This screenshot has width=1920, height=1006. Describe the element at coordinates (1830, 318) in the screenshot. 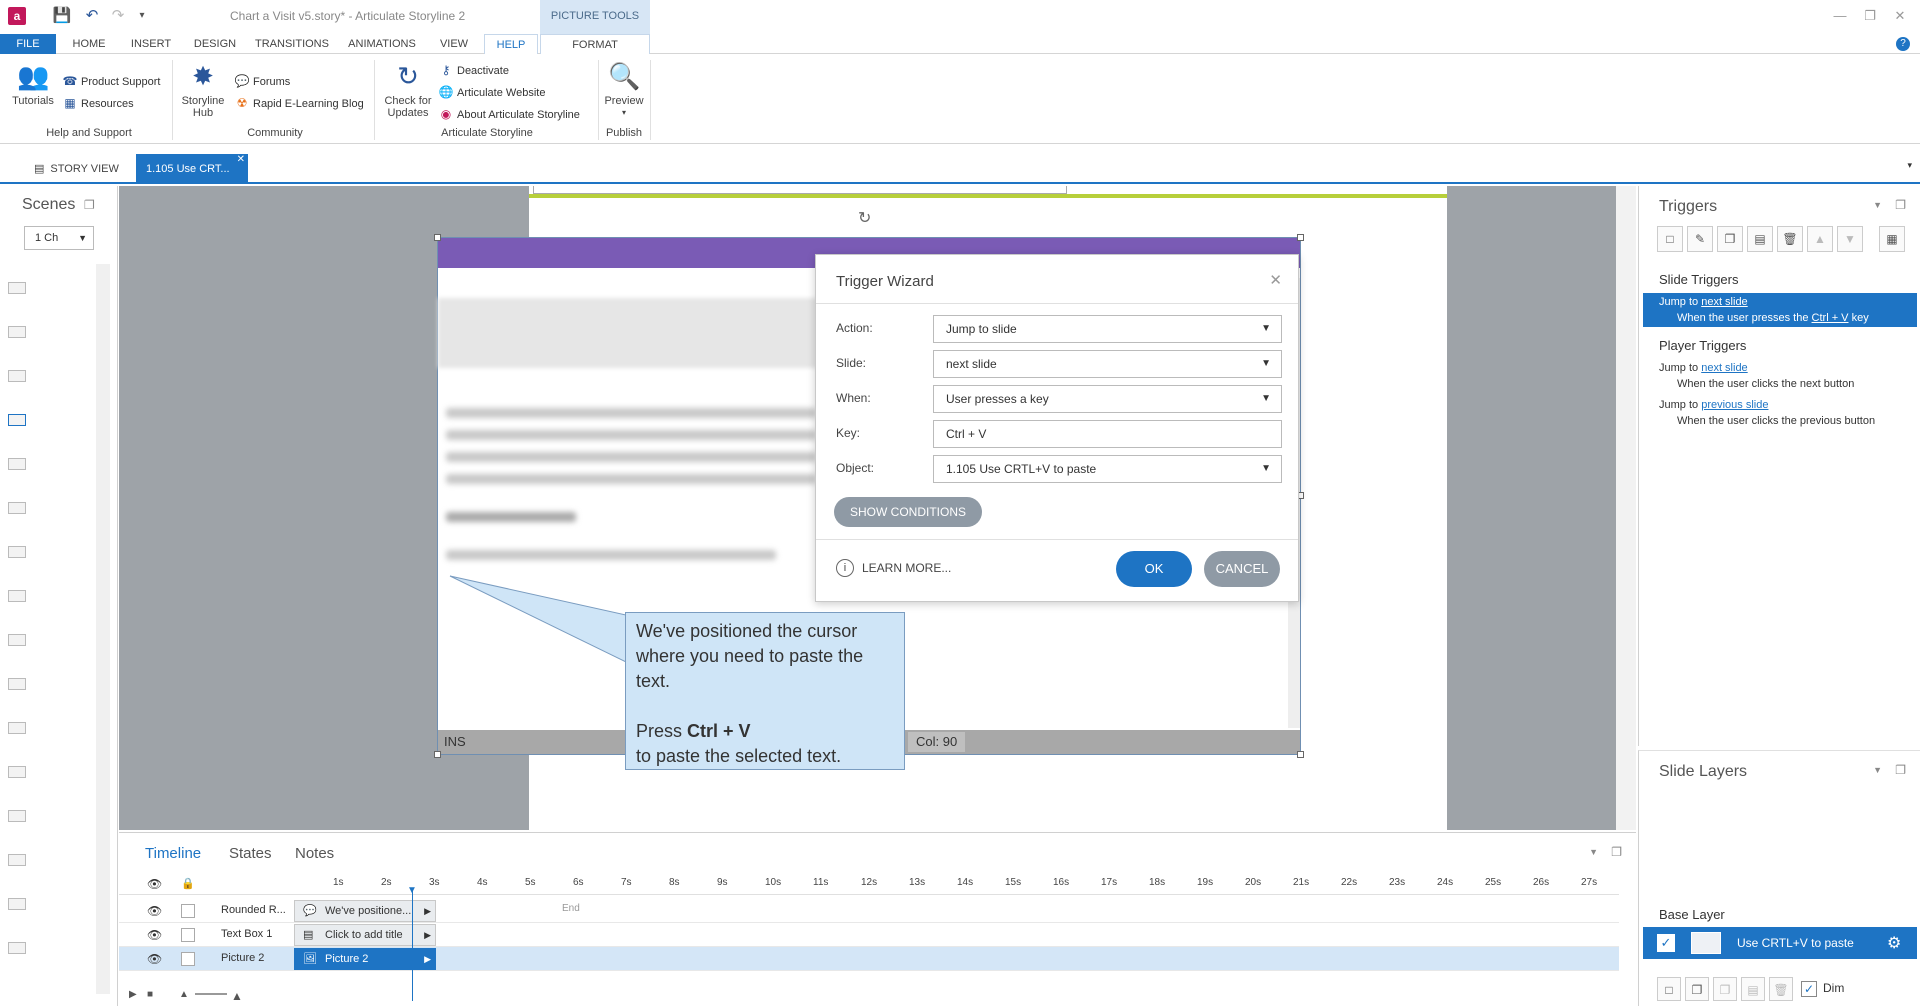

I see `trigger-key-link: Ctrl + V` at that location.